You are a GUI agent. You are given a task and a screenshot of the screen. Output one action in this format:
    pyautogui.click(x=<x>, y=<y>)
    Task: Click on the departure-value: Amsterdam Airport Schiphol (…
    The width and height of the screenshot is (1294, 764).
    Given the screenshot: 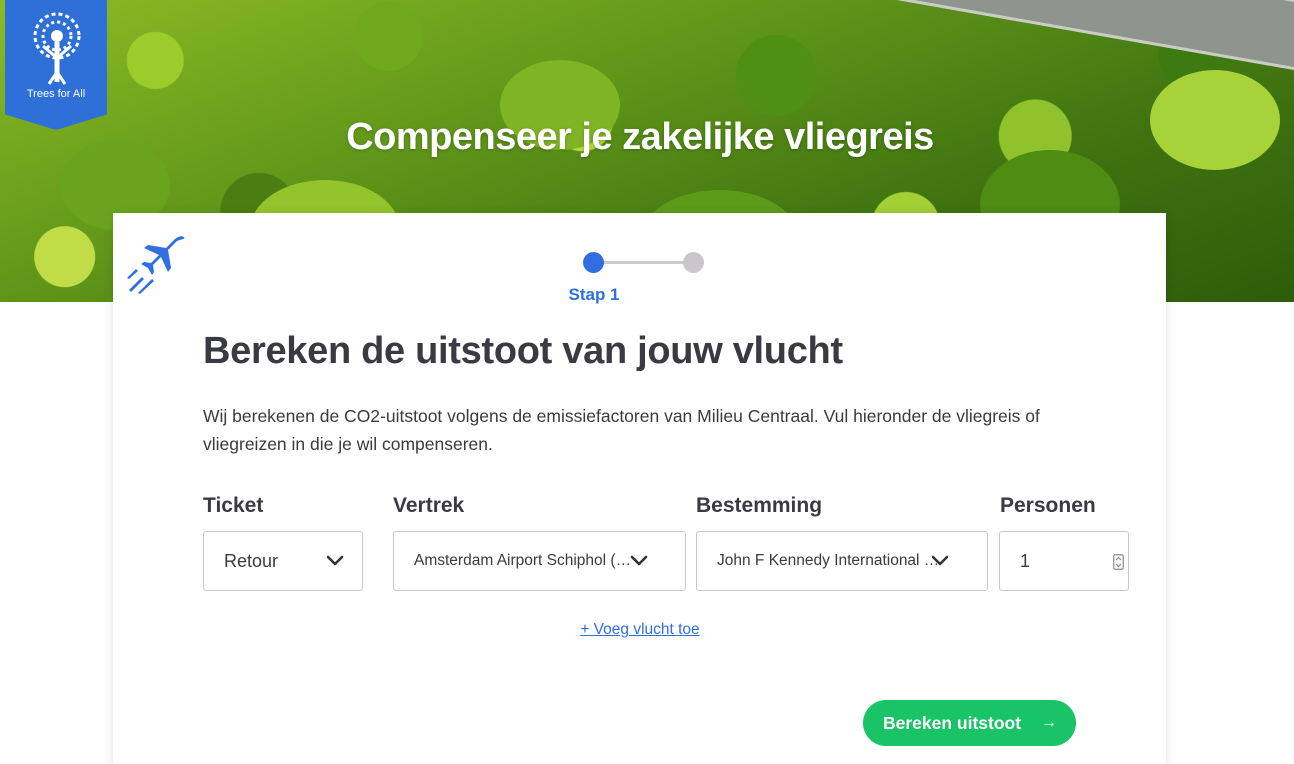 What is the action you would take?
    pyautogui.click(x=523, y=560)
    